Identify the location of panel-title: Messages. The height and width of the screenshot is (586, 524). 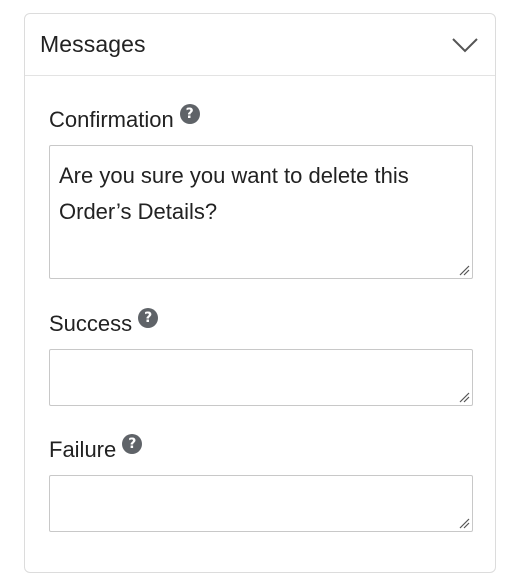
(93, 44).